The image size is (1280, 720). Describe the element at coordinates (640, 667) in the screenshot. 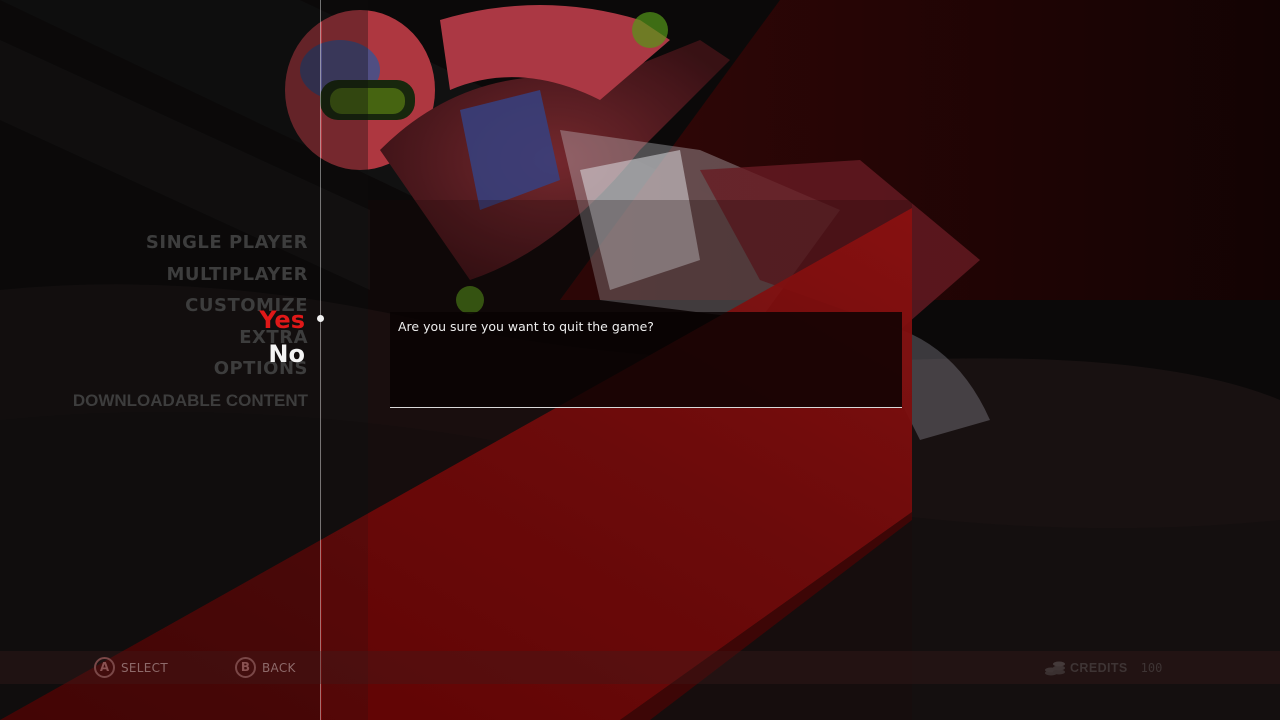

I see `footer-bar: A SELECT B BACK CREDITS 100` at that location.